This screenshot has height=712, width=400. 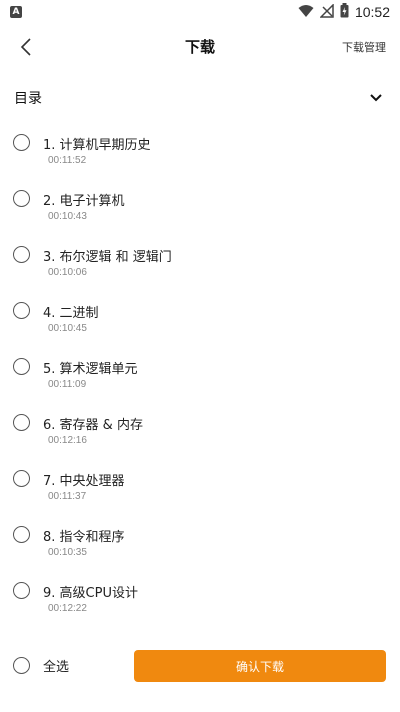 I want to click on confirm-download-button: 确认下载, so click(x=260, y=666).